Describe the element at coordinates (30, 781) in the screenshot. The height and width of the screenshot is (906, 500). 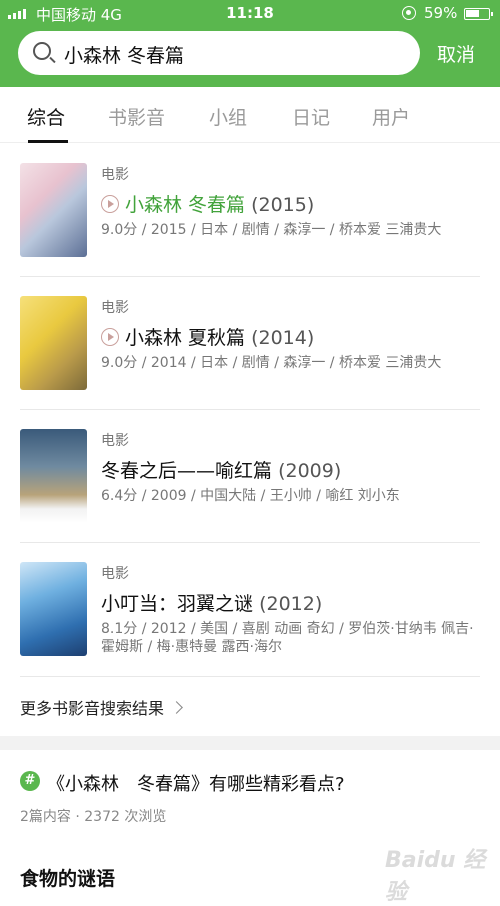
I see `topic-hashtag-icon: #` at that location.